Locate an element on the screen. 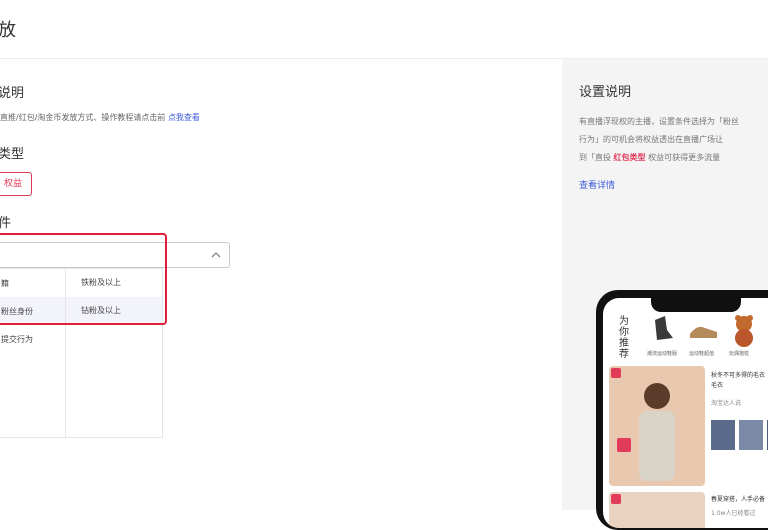  phone-notch is located at coordinates (696, 305).